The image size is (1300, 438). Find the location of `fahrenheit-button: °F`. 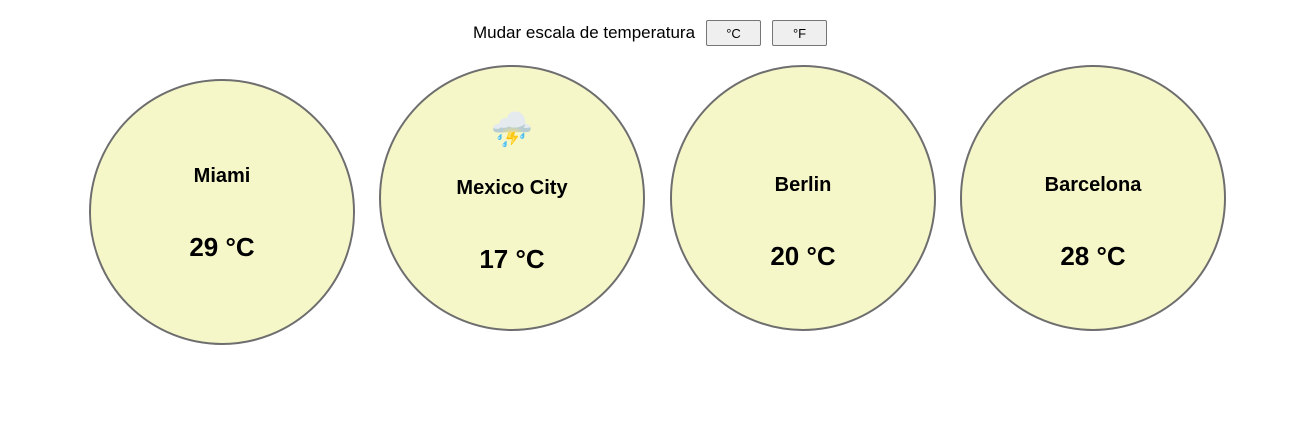

fahrenheit-button: °F is located at coordinates (800, 33).